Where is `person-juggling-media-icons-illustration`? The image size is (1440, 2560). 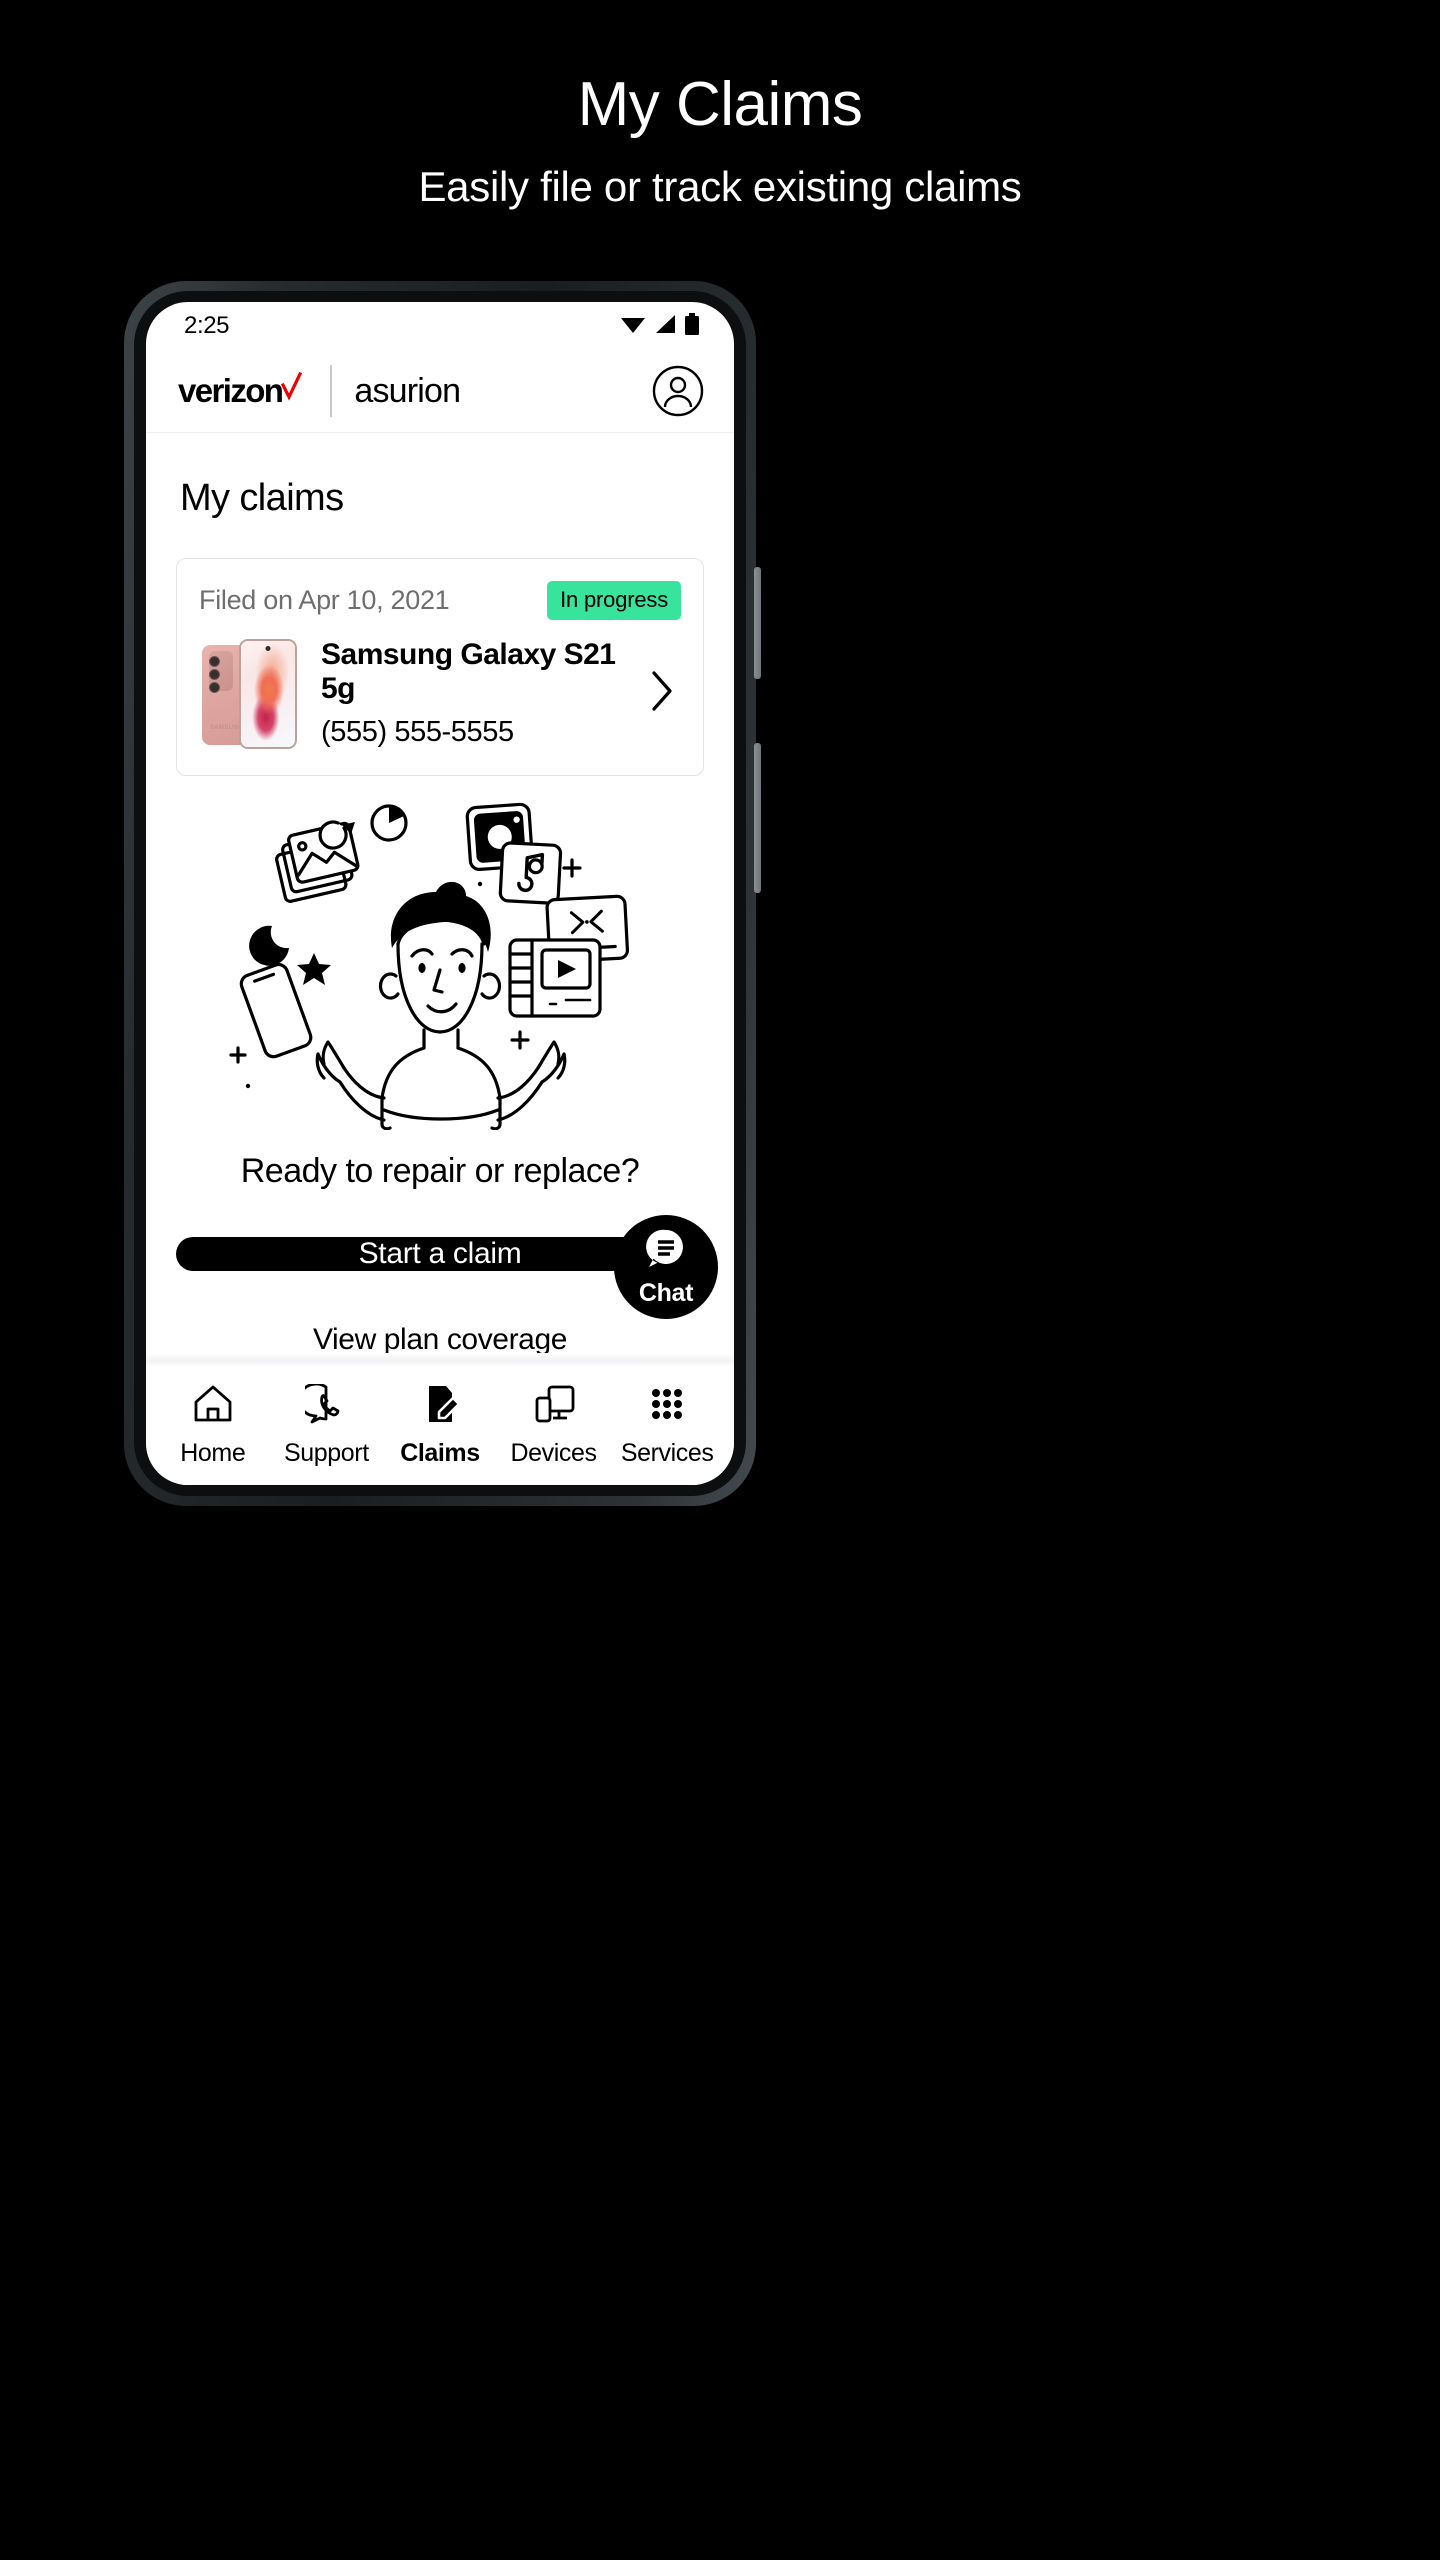
person-juggling-media-icons-illustration is located at coordinates (440, 965).